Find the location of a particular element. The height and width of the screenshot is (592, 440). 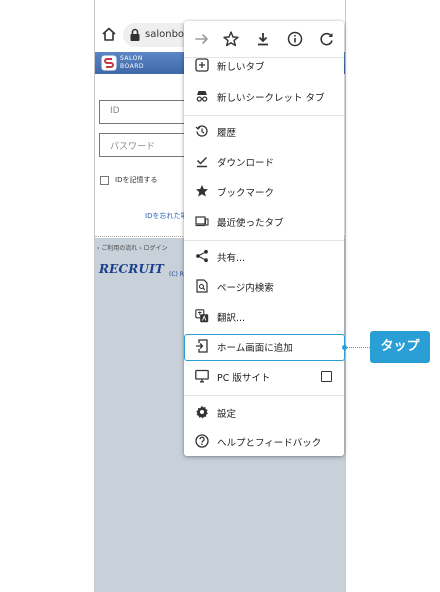

logo-text-line1: SALON is located at coordinates (131, 58).